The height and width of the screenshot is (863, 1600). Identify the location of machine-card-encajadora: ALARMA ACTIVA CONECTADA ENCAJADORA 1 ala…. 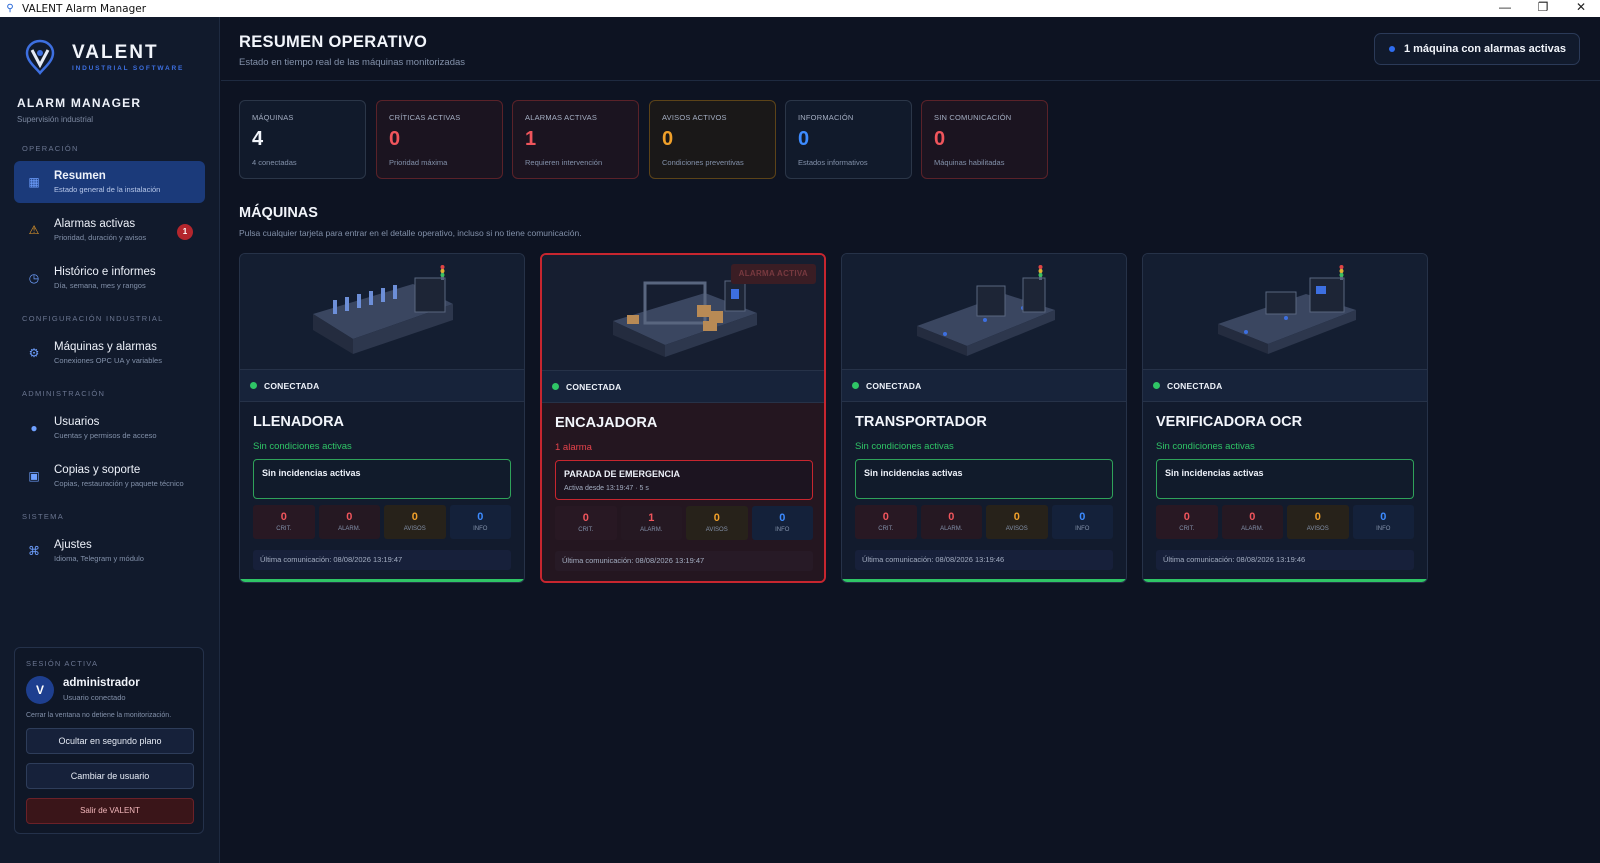
(683, 418).